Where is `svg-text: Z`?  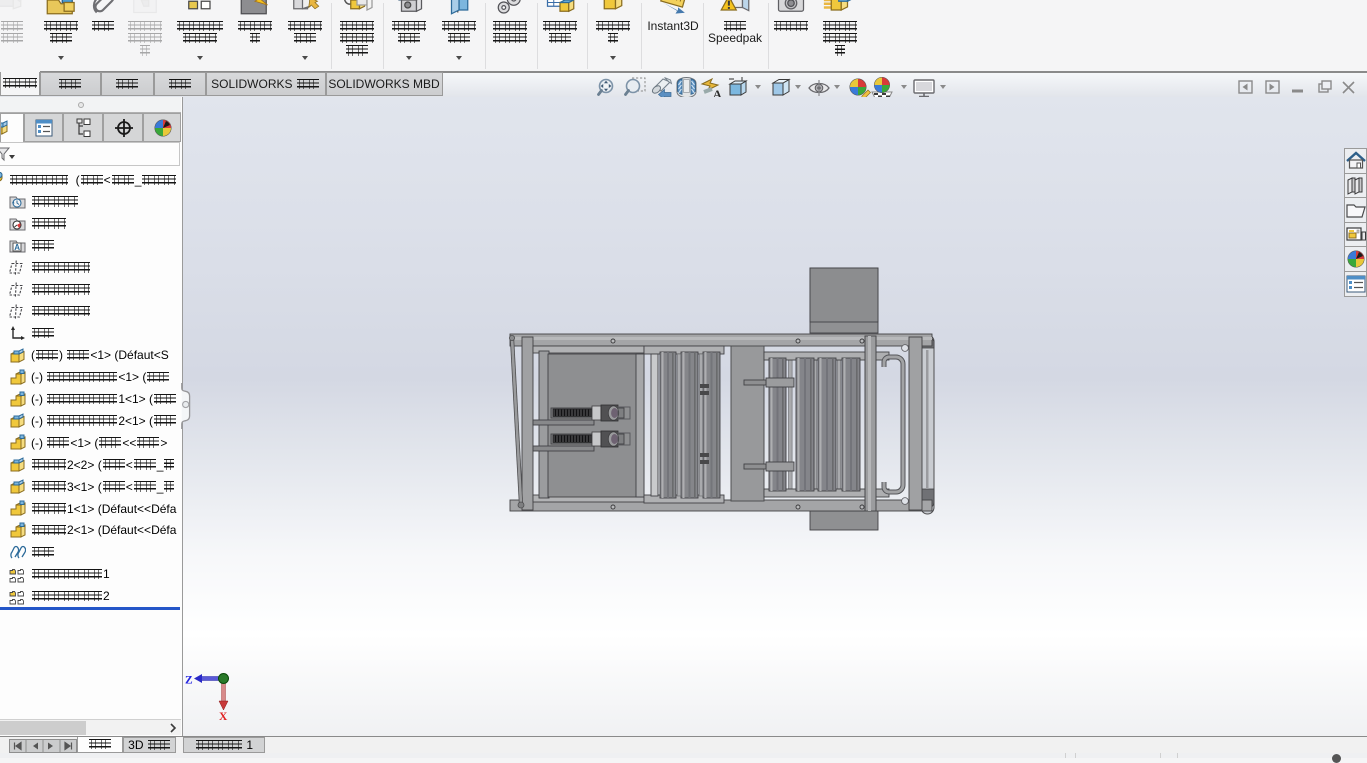 svg-text: Z is located at coordinates (189, 681).